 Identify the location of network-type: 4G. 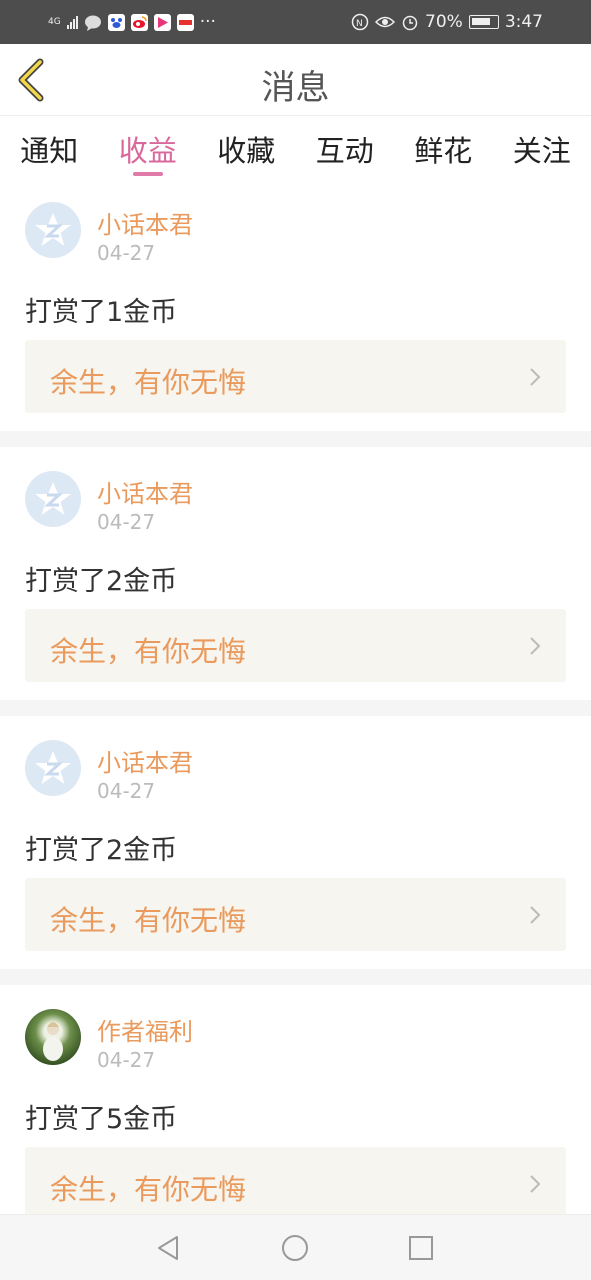
(54, 21).